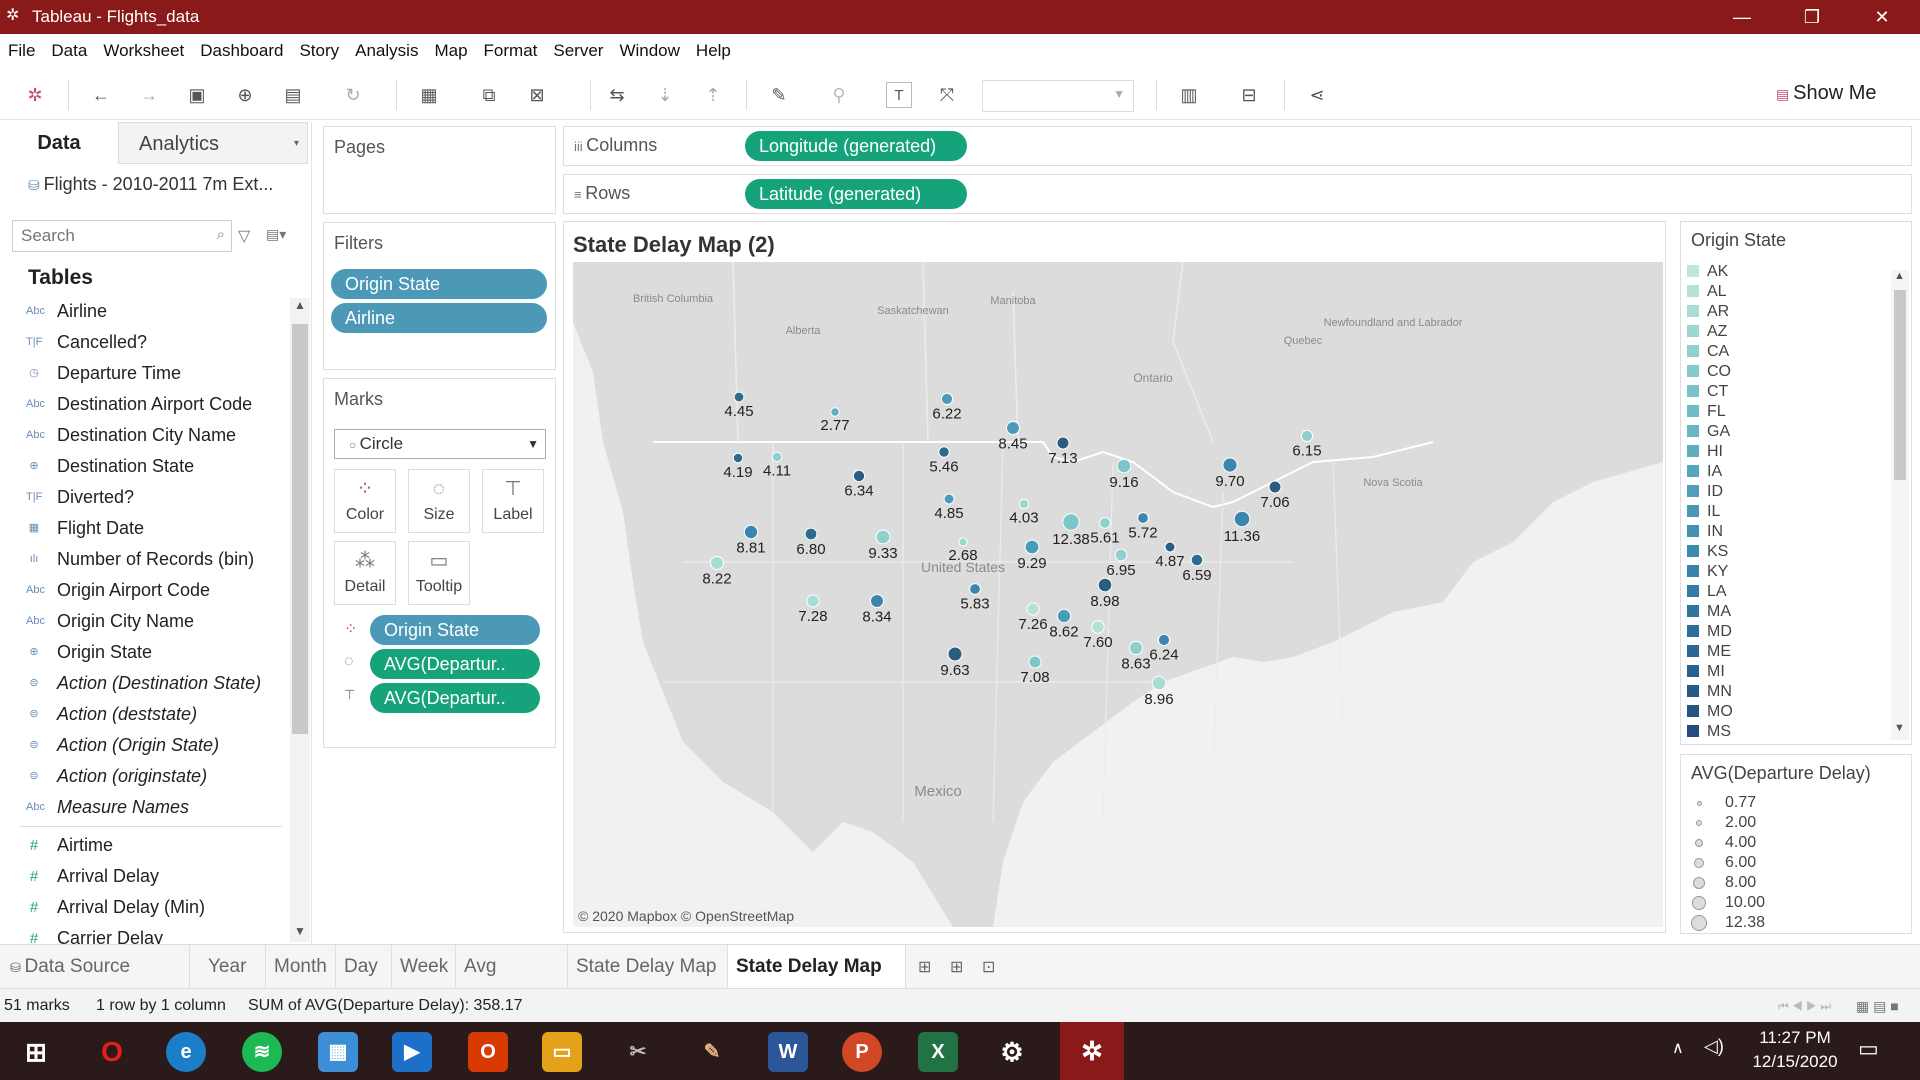 This screenshot has width=1920, height=1080. Describe the element at coordinates (69, 51) in the screenshot. I see `menu-data: Data` at that location.